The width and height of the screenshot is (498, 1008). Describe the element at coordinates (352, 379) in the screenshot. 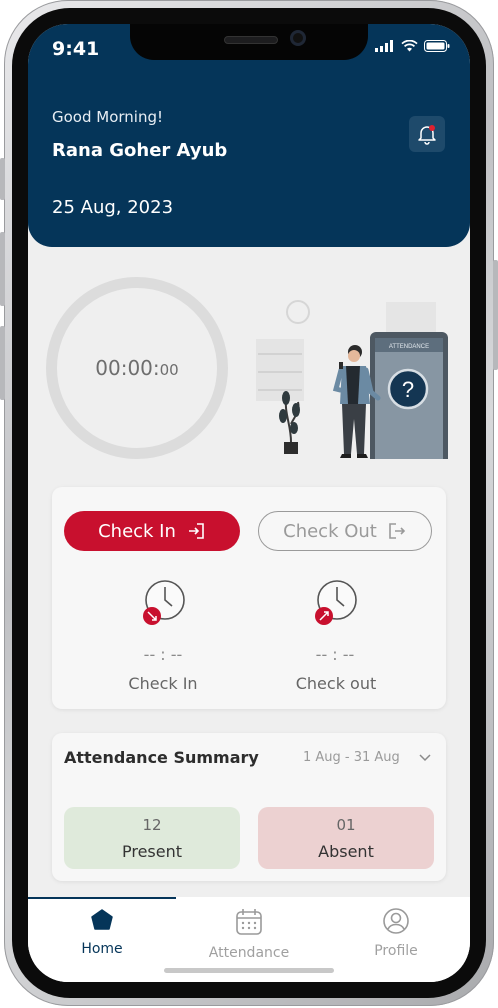

I see `attendance-illustration: ATTENDANCE ?` at that location.